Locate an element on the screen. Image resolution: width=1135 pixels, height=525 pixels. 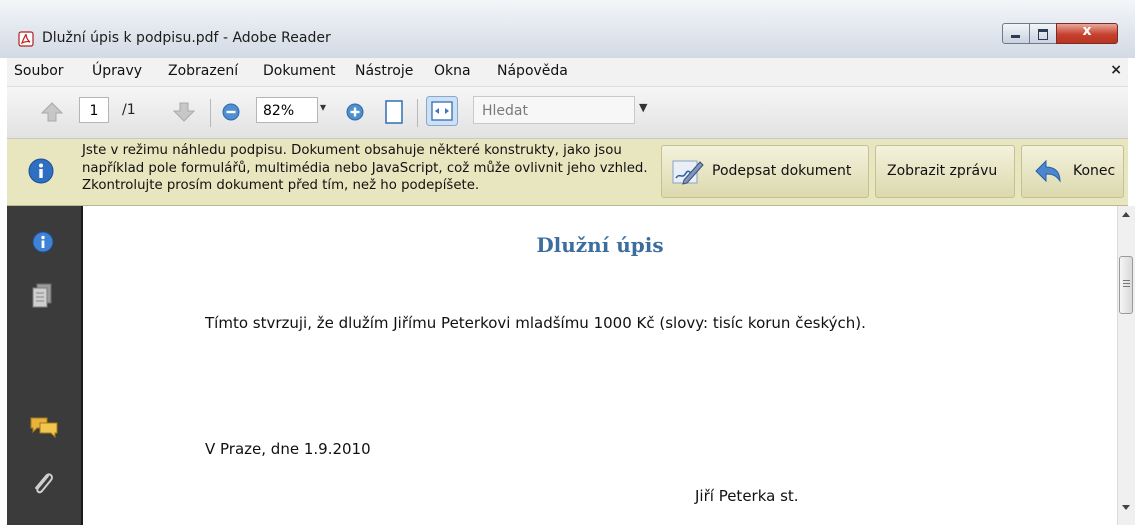
sign-document-button: Podepsat dokument is located at coordinates (765, 171).